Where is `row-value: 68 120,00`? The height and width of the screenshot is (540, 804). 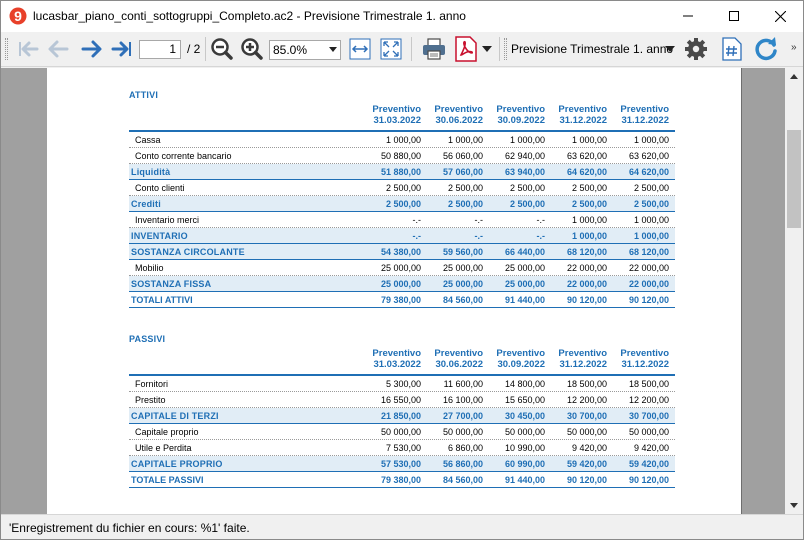 row-value: 68 120,00 is located at coordinates (648, 252).